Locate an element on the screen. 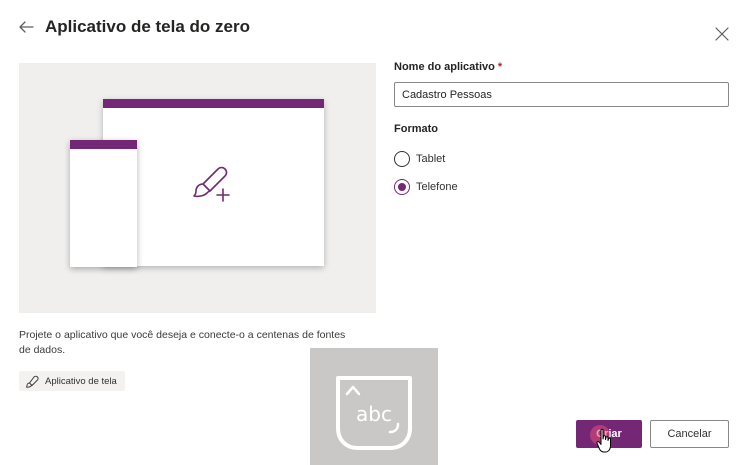 The image size is (748, 465). radio-selected-dot is located at coordinates (402, 187).